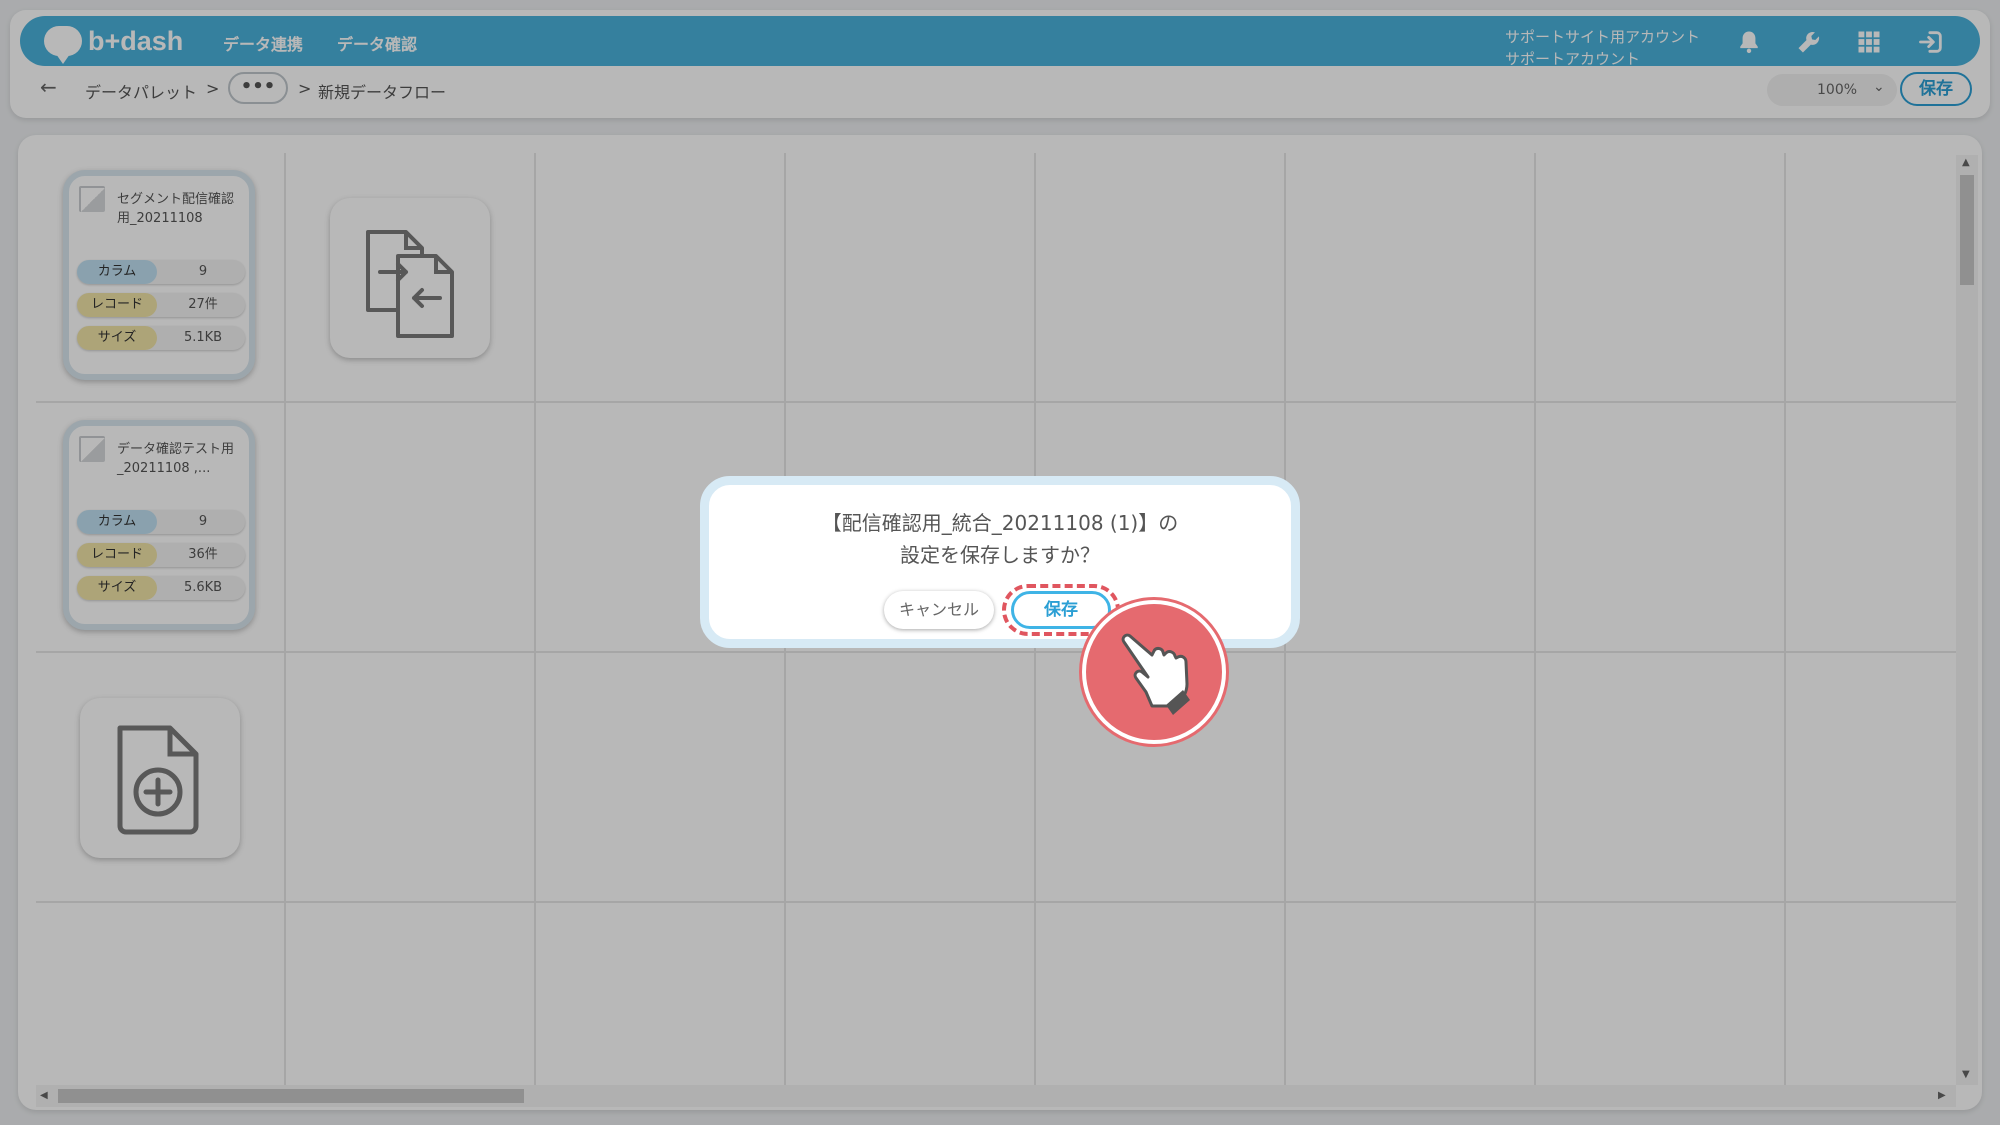  What do you see at coordinates (1000, 523) in the screenshot?
I see `dialog-message-line: 【配信確認用_統合_20211108 (1)】の` at bounding box center [1000, 523].